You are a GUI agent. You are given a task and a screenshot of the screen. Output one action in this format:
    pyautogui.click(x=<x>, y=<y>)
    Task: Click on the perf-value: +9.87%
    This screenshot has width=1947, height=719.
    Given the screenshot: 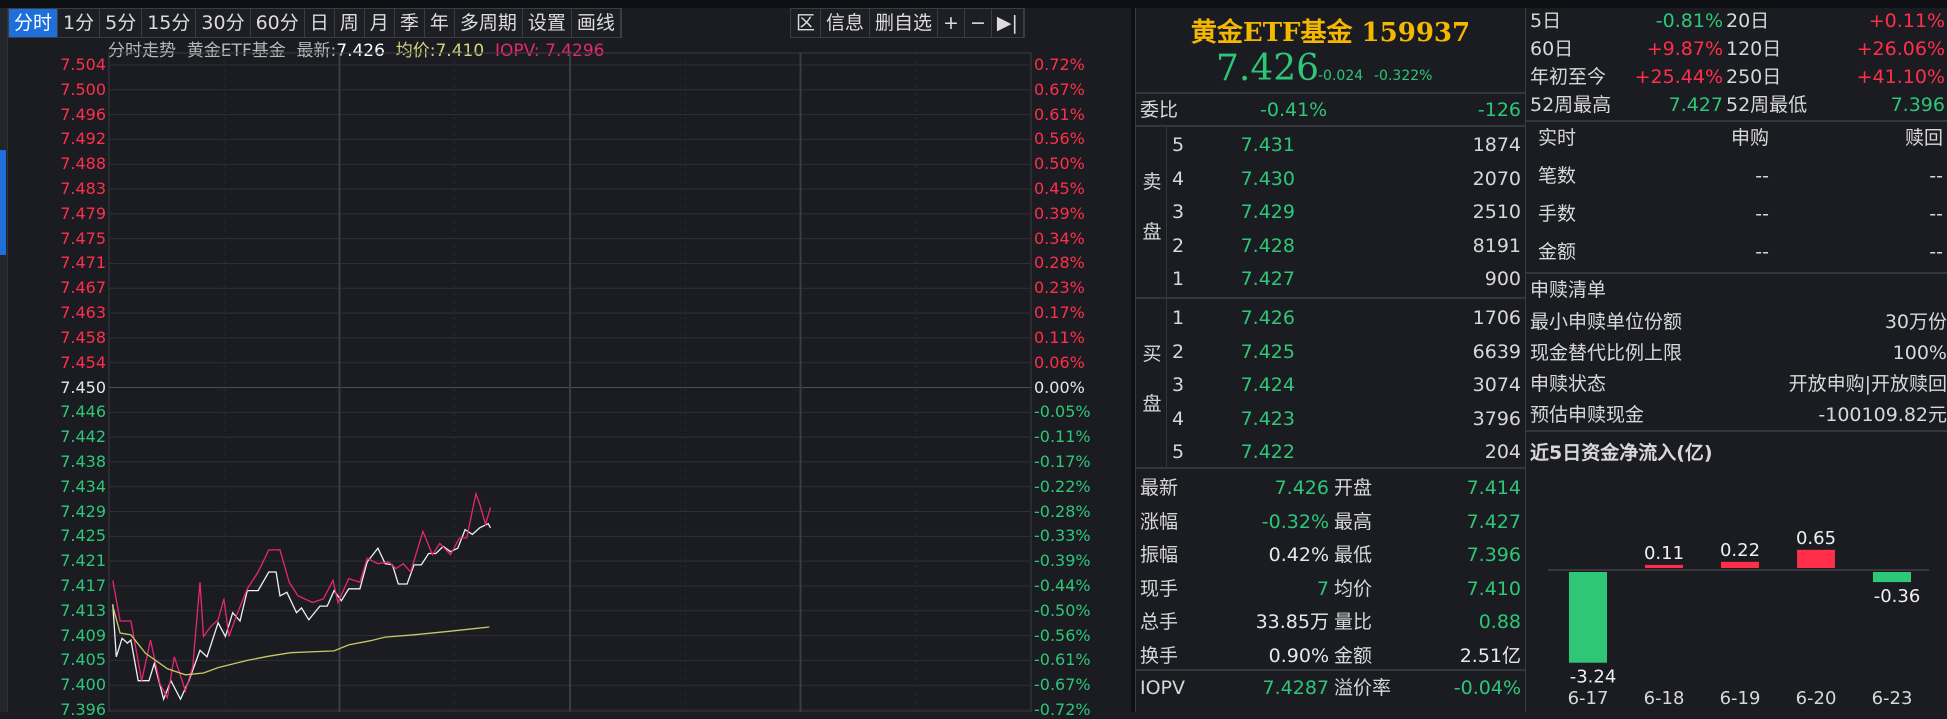 What is the action you would take?
    pyautogui.click(x=1684, y=49)
    